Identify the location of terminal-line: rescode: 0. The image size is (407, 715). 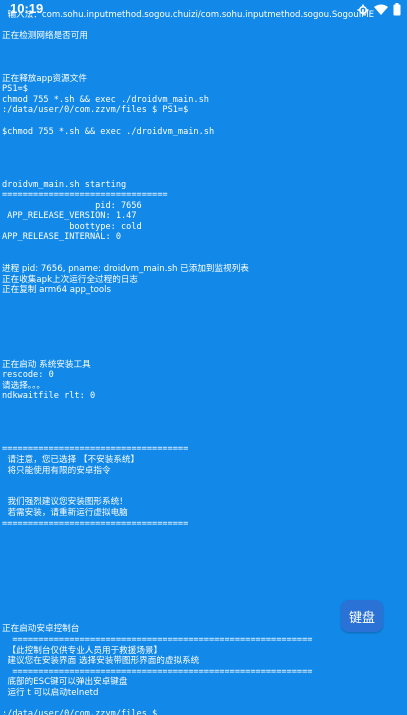
(28, 375).